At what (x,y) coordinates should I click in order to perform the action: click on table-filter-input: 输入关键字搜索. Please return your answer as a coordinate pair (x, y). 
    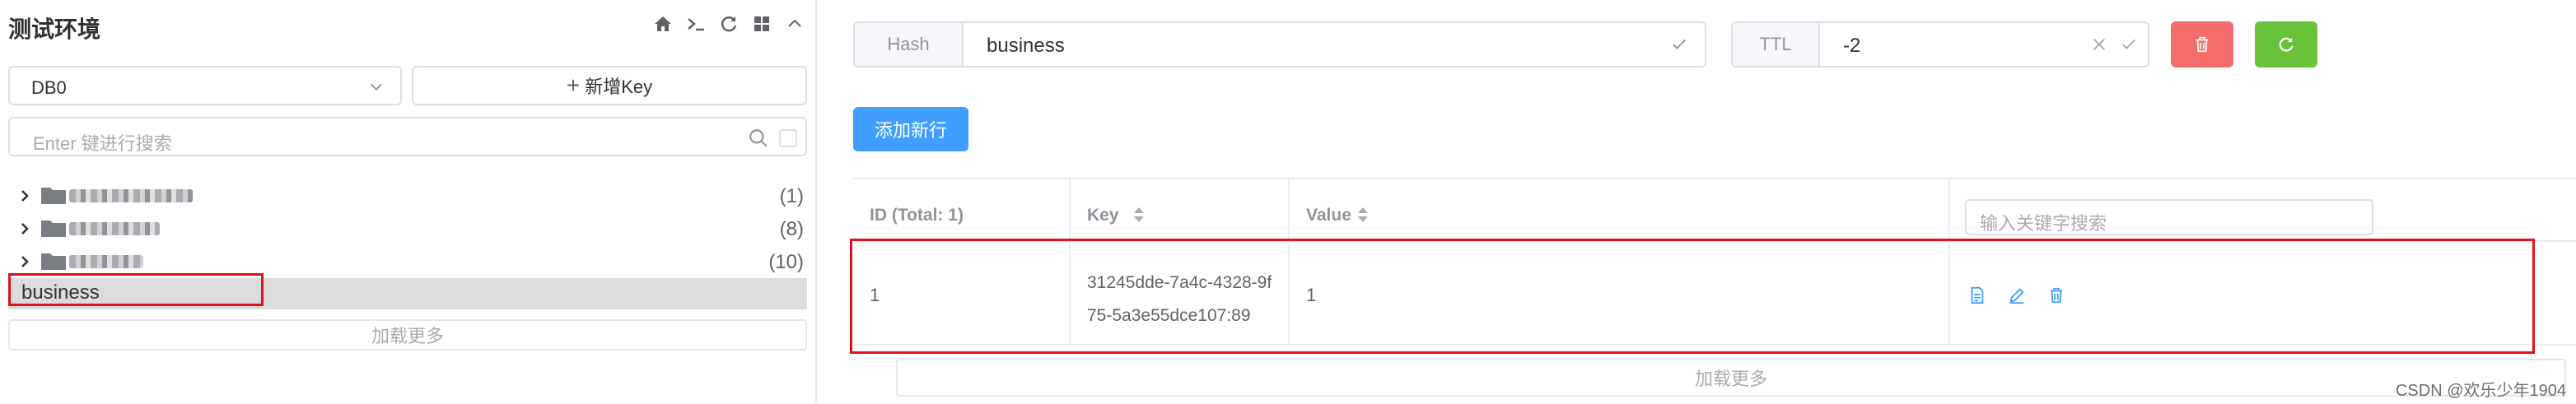
    Looking at the image, I should click on (2169, 217).